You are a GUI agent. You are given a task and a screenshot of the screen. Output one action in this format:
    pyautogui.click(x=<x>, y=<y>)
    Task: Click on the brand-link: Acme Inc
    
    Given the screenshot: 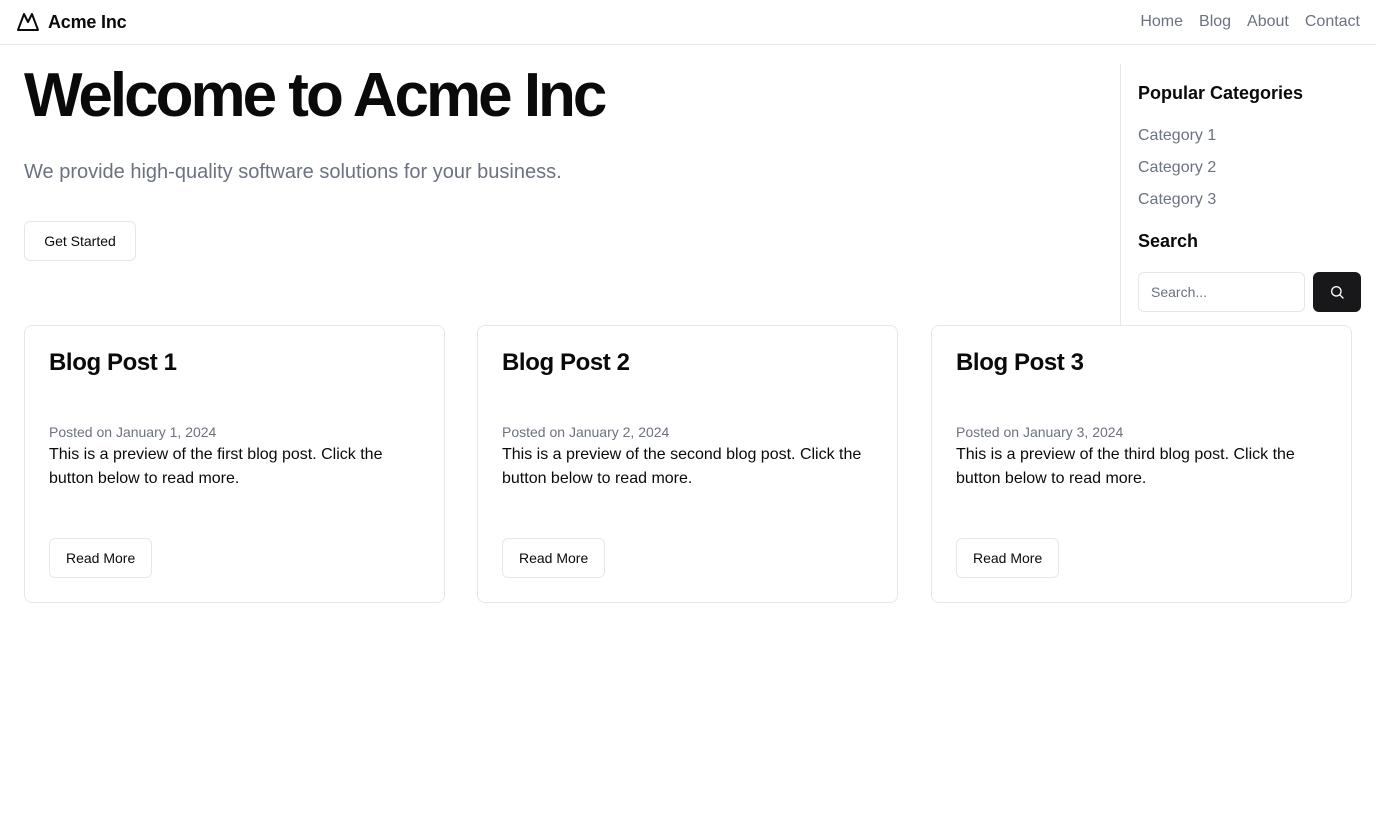 What is the action you would take?
    pyautogui.click(x=71, y=22)
    